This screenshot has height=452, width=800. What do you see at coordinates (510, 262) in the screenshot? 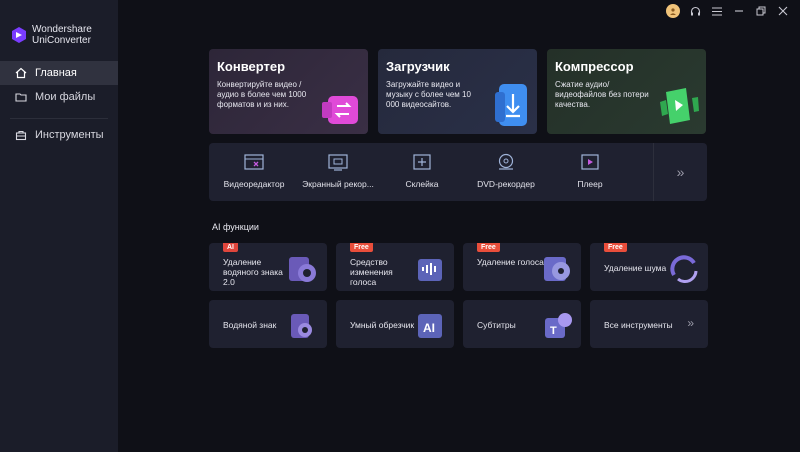
I see `ai-card-label: Удаление голоса` at bounding box center [510, 262].